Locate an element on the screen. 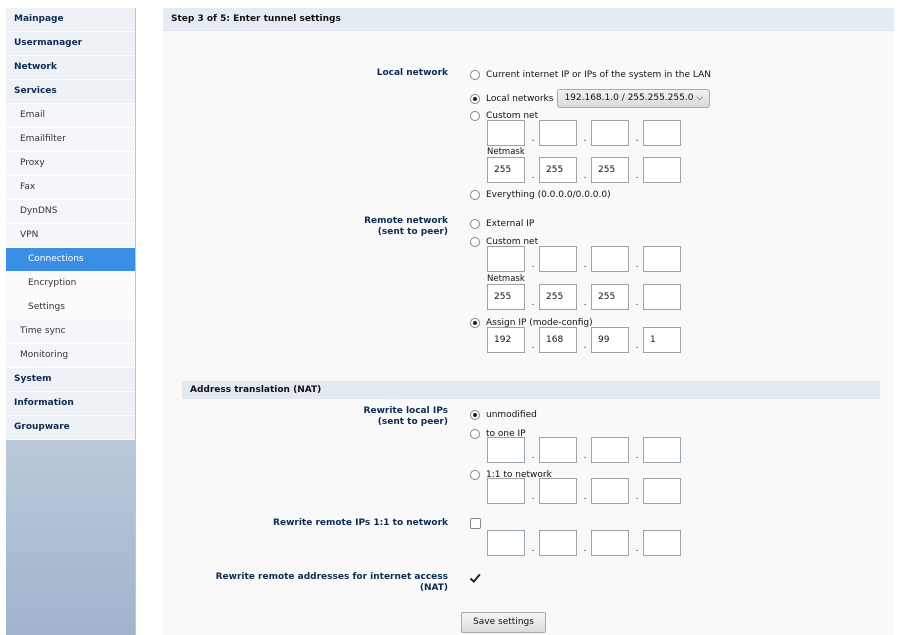 The height and width of the screenshot is (635, 900). radio-nat-one-ip is located at coordinates (475, 433).